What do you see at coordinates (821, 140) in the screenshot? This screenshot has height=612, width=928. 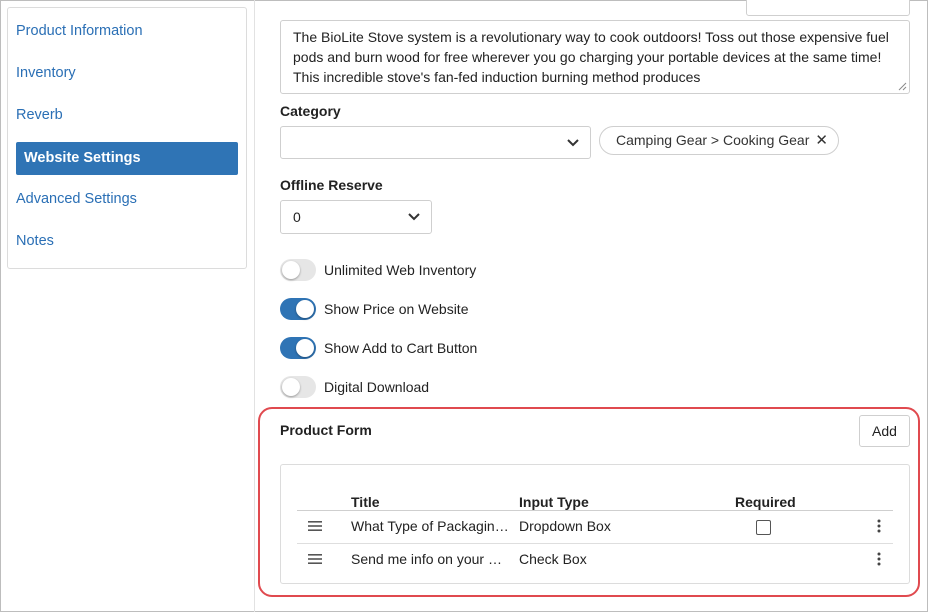 I see `close-icon: ✕` at bounding box center [821, 140].